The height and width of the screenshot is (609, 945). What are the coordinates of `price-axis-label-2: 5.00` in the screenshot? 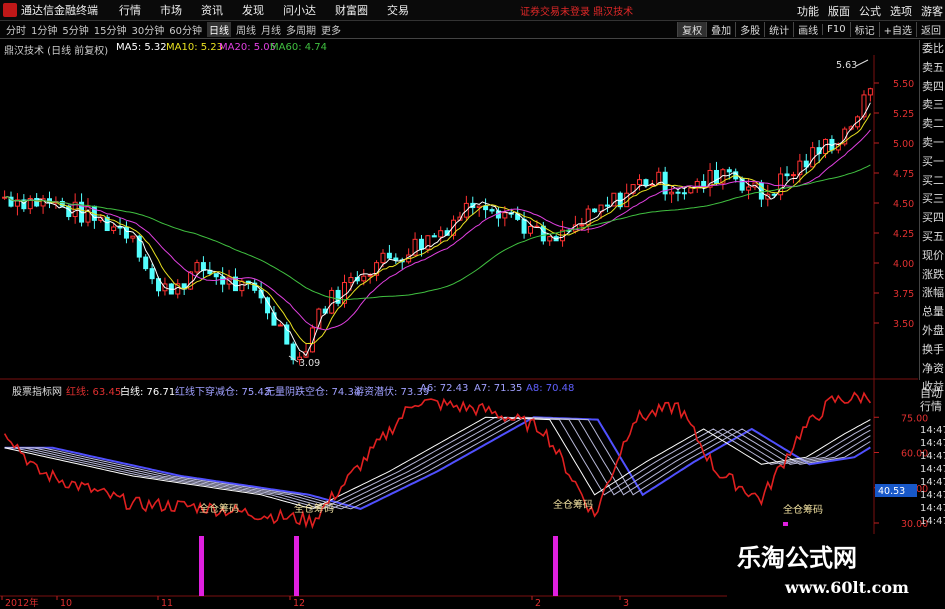 It's located at (903, 144).